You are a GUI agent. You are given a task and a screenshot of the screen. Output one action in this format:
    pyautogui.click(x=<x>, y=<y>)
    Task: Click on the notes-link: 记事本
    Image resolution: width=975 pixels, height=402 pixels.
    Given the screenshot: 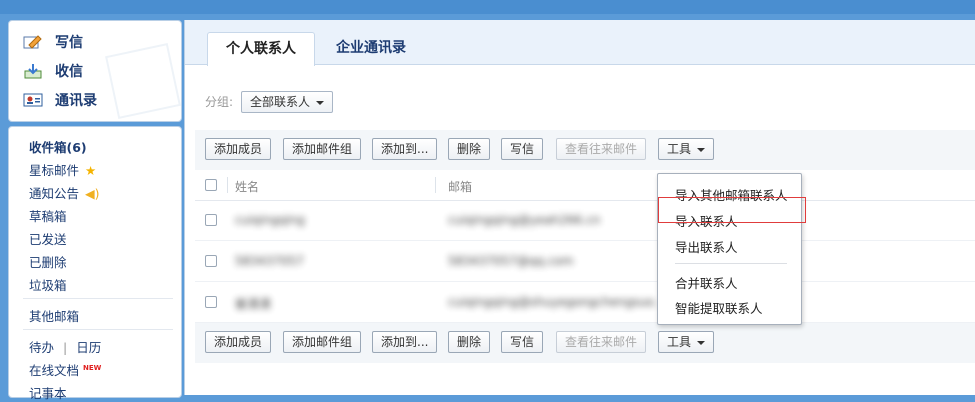 What is the action you would take?
    pyautogui.click(x=48, y=392)
    